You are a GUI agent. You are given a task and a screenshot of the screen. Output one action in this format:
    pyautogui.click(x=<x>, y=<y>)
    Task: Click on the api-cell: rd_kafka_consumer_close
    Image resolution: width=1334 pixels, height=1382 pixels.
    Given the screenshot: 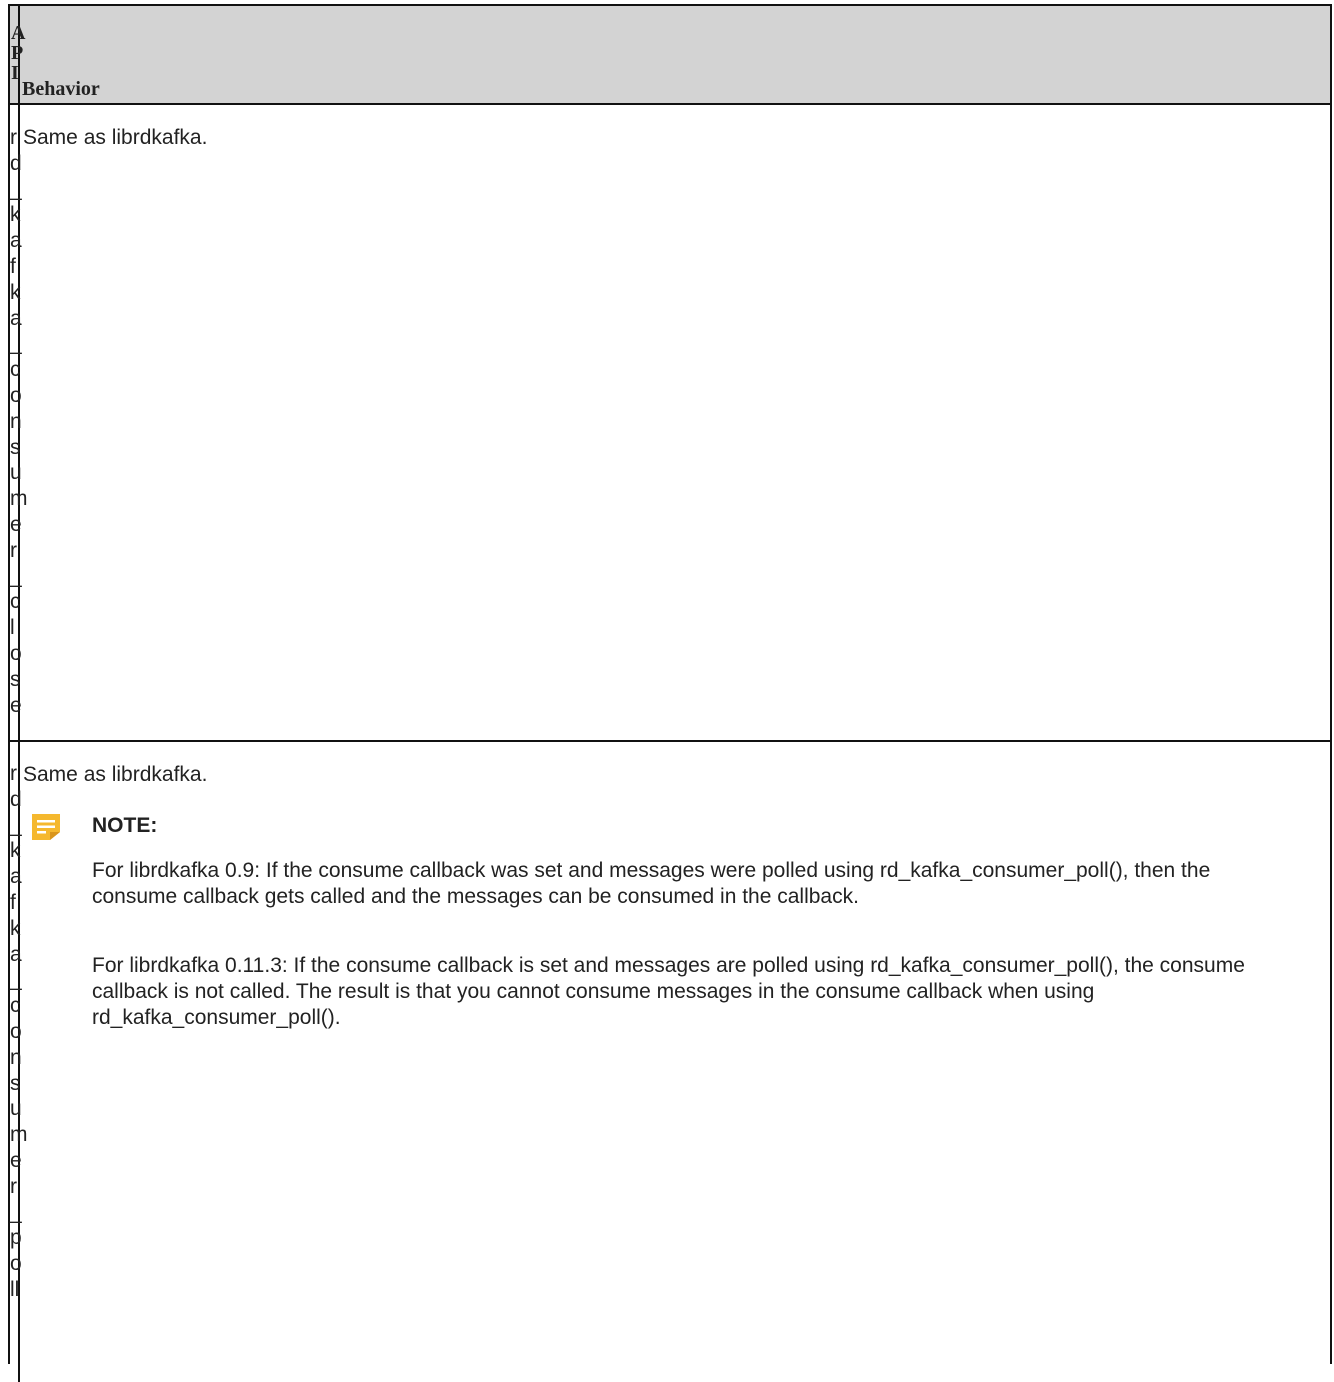 What is the action you would take?
    pyautogui.click(x=19, y=421)
    